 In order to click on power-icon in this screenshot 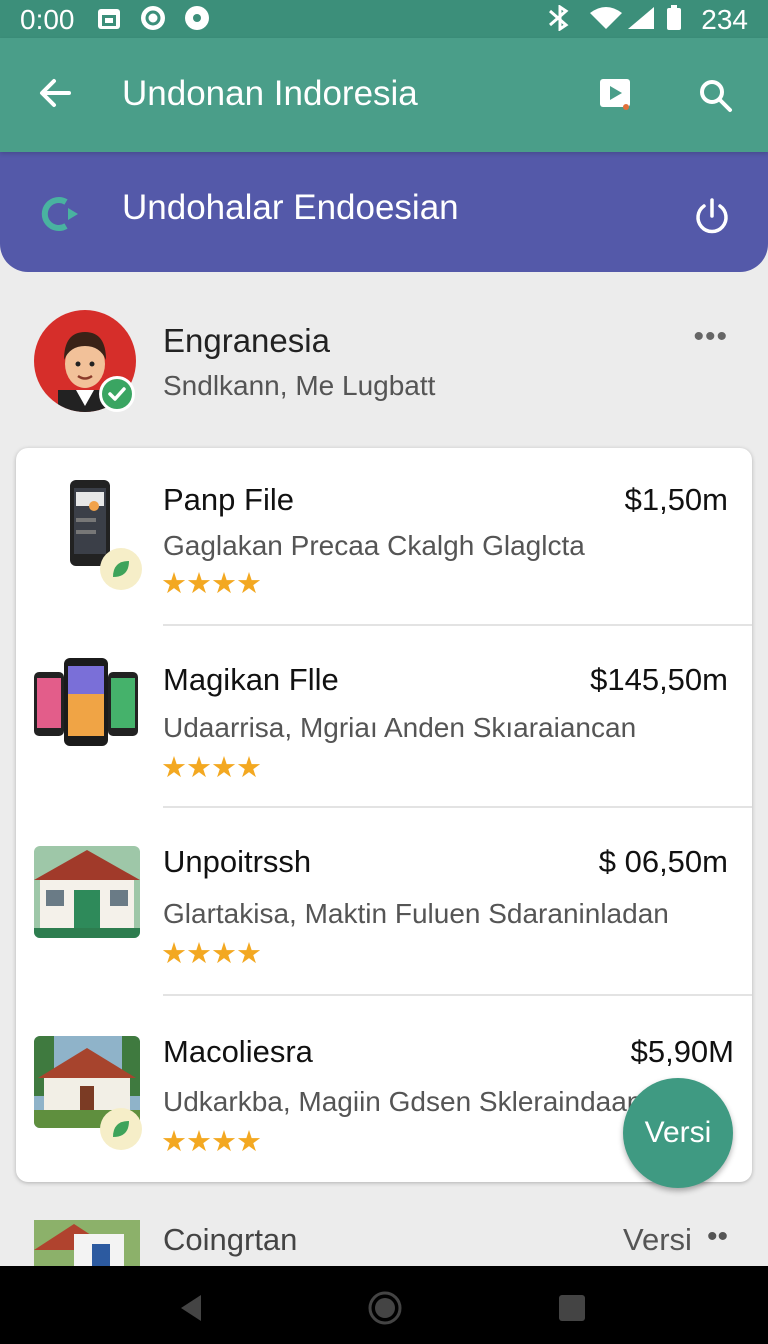, I will do `click(712, 216)`.